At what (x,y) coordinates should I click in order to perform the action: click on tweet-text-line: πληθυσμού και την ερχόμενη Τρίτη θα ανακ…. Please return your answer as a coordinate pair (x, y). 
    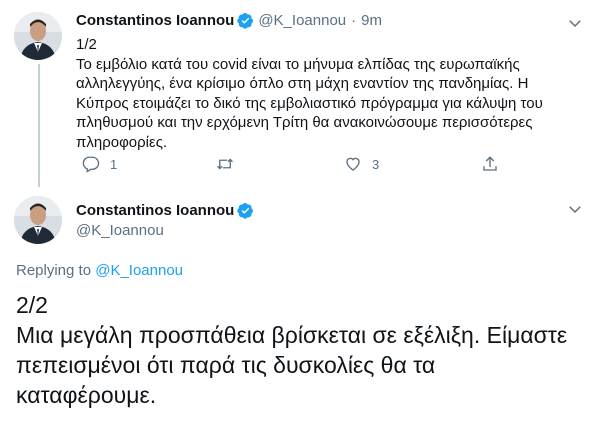
    Looking at the image, I should click on (304, 122).